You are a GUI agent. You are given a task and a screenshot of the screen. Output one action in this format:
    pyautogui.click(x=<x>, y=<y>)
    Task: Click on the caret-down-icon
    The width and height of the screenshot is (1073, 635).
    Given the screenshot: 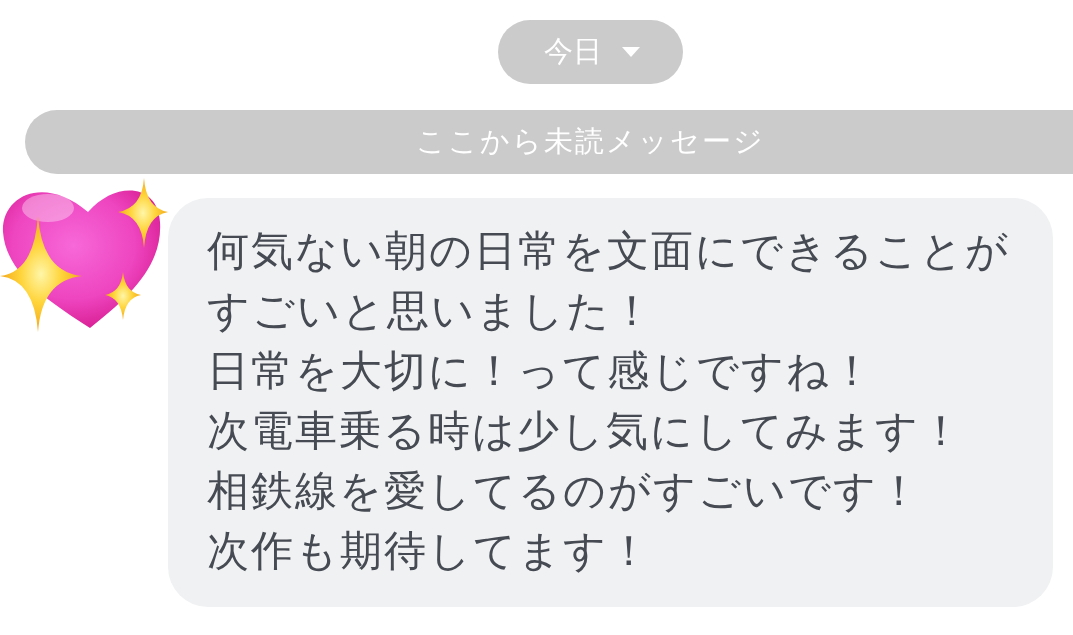 What is the action you would take?
    pyautogui.click(x=631, y=52)
    